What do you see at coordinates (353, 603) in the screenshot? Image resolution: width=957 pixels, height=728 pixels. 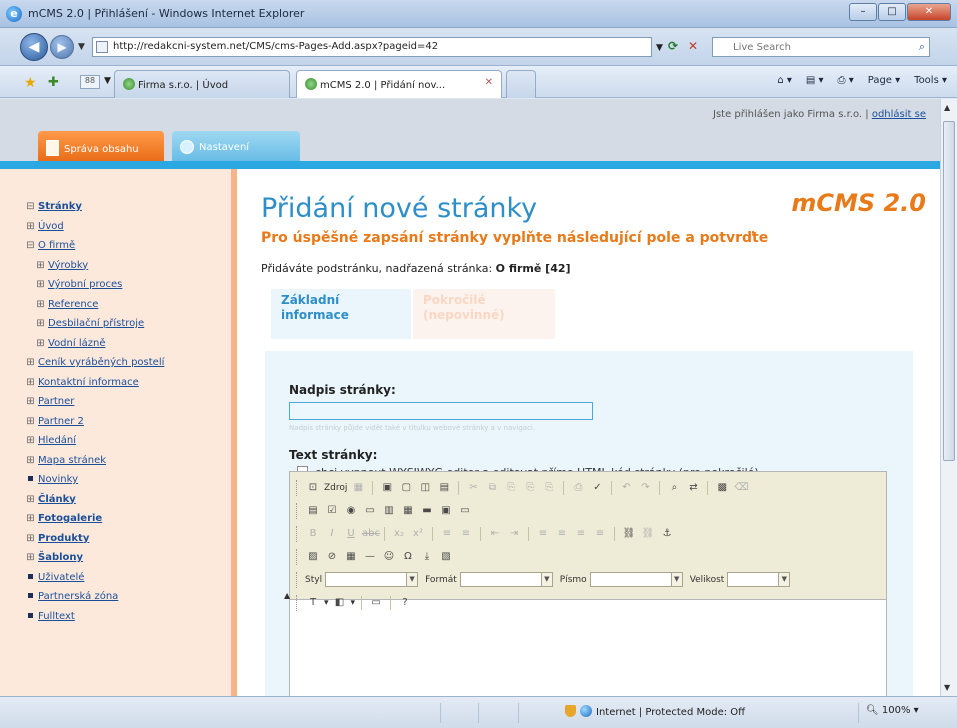 I see `chevron-down-icon: ▾` at bounding box center [353, 603].